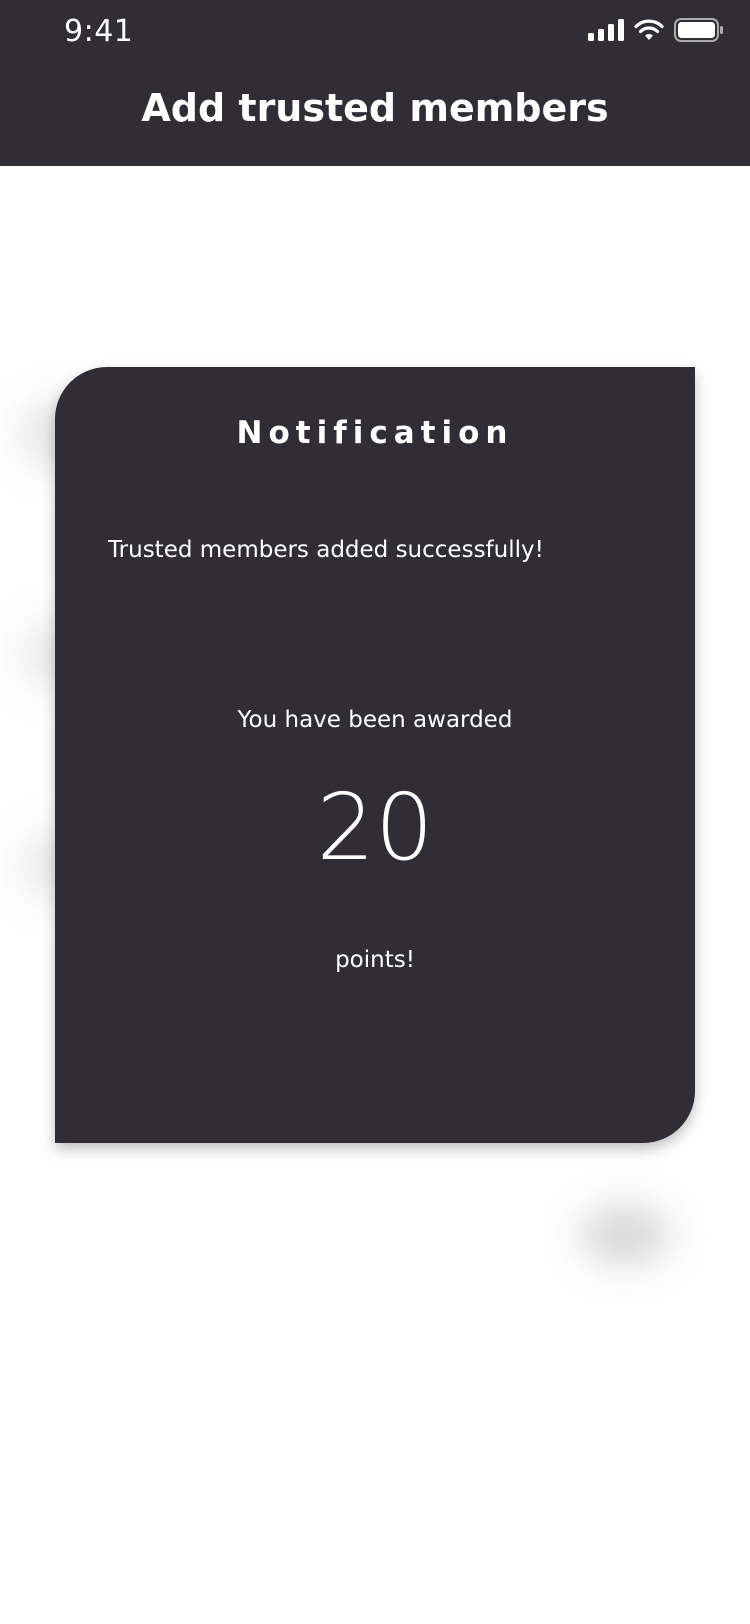 This screenshot has height=1624, width=750. I want to click on battery-icon, so click(698, 30).